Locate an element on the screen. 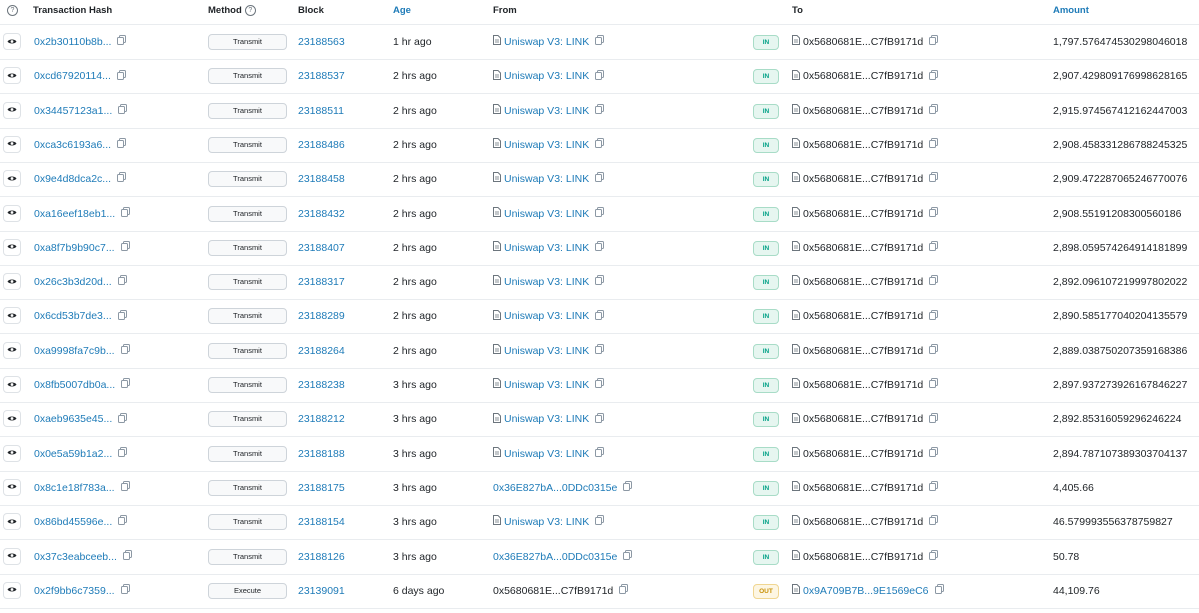 The height and width of the screenshot is (613, 1199). block-link: 23188289 is located at coordinates (321, 316).